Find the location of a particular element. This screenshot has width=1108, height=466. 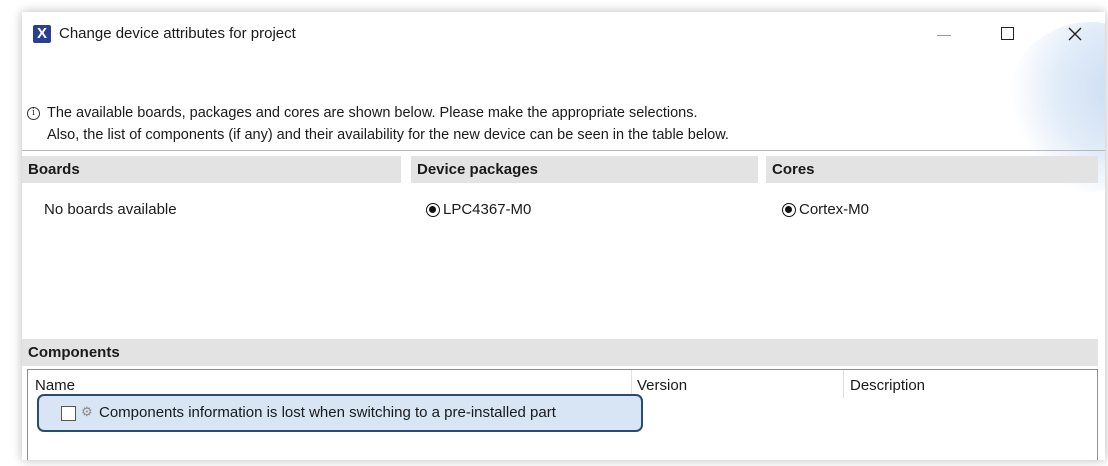

no-boards-message: No boards available is located at coordinates (110, 209).